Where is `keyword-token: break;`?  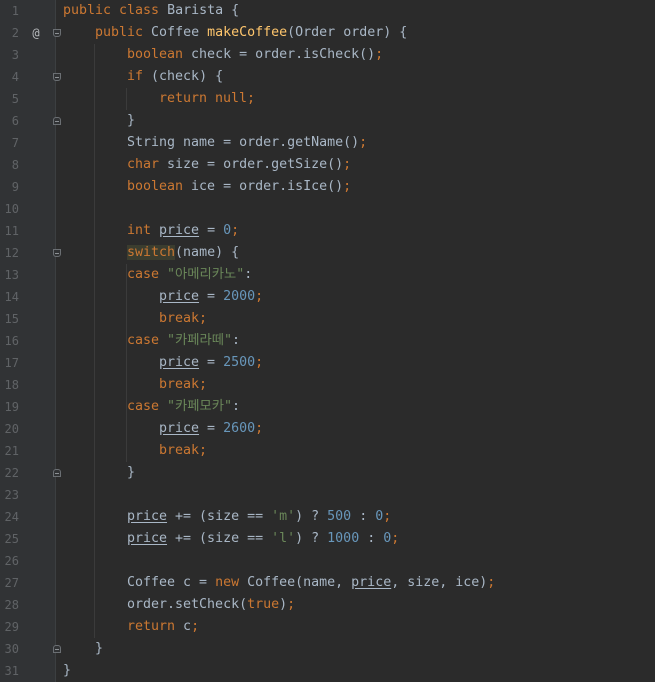 keyword-token: break; is located at coordinates (183, 318).